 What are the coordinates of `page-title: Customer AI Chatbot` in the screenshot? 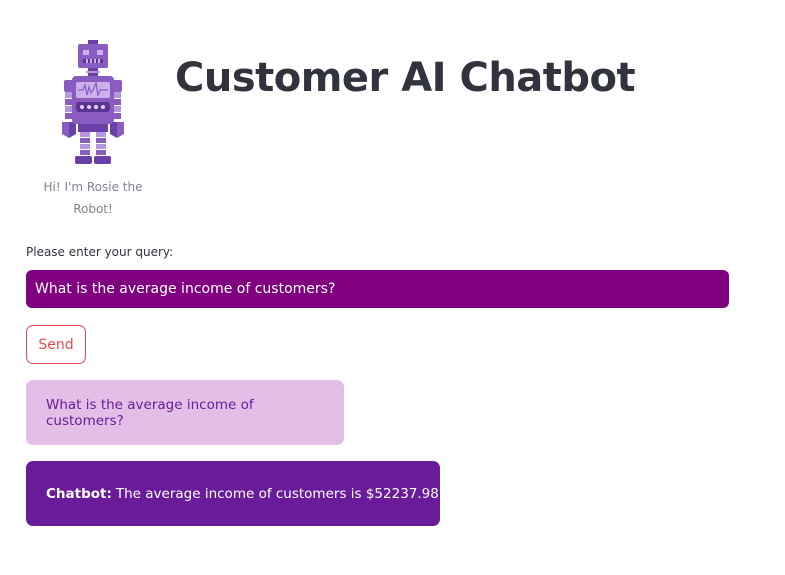 It's located at (405, 78).